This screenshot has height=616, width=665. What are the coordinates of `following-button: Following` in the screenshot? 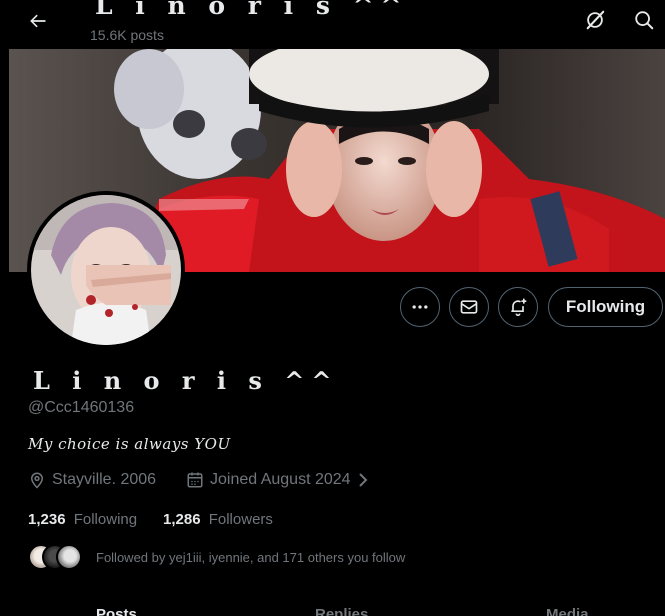 It's located at (605, 307).